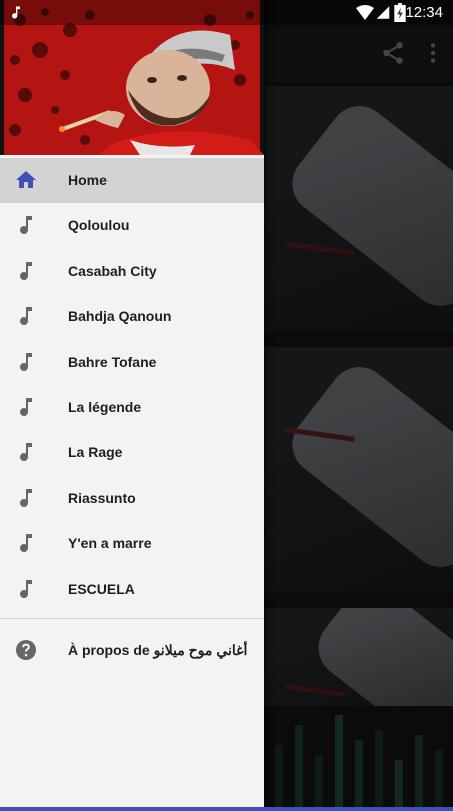  Describe the element at coordinates (95, 452) in the screenshot. I see `menu-item-label: La Rage` at that location.